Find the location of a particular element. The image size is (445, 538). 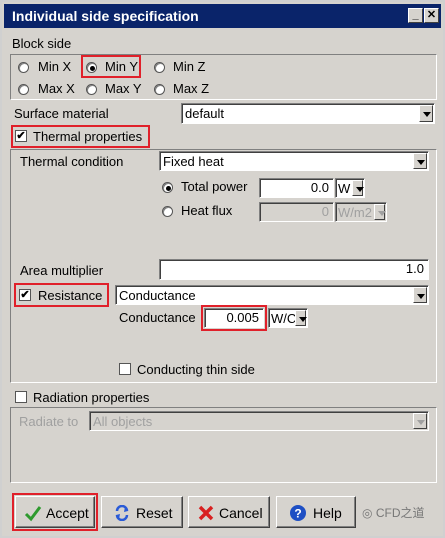

radio-min-x is located at coordinates (23, 67).